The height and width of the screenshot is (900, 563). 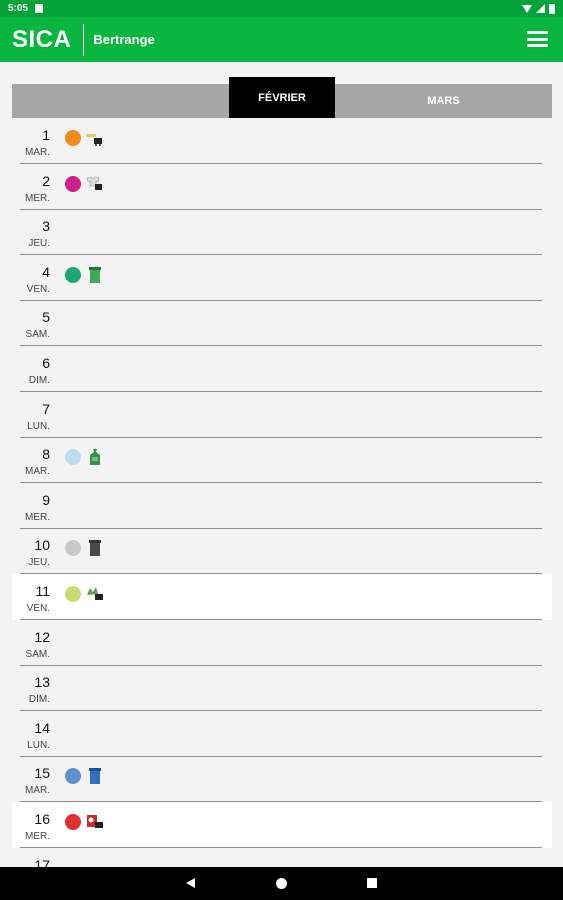 I want to click on day-row: 3 JEU., so click(x=282, y=232).